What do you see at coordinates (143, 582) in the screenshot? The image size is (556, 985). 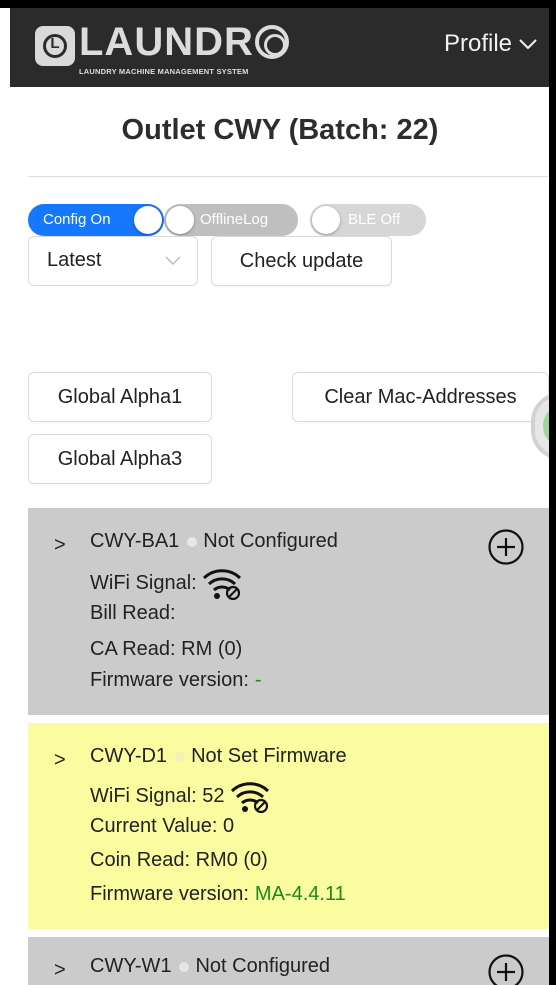 I see `wifi-signal-label: WiFi Signal:` at bounding box center [143, 582].